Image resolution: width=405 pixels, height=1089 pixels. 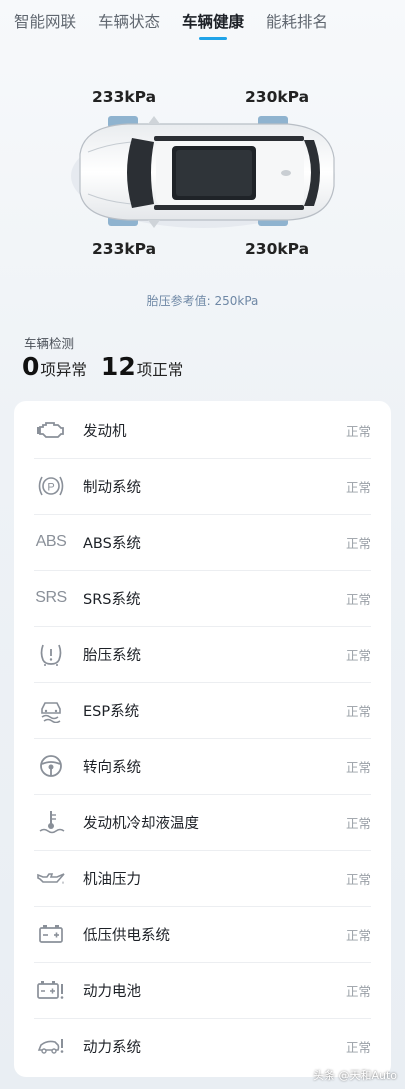 I want to click on vehicle-check-summary: 0 项异常 12 项正常, so click(x=109, y=366).